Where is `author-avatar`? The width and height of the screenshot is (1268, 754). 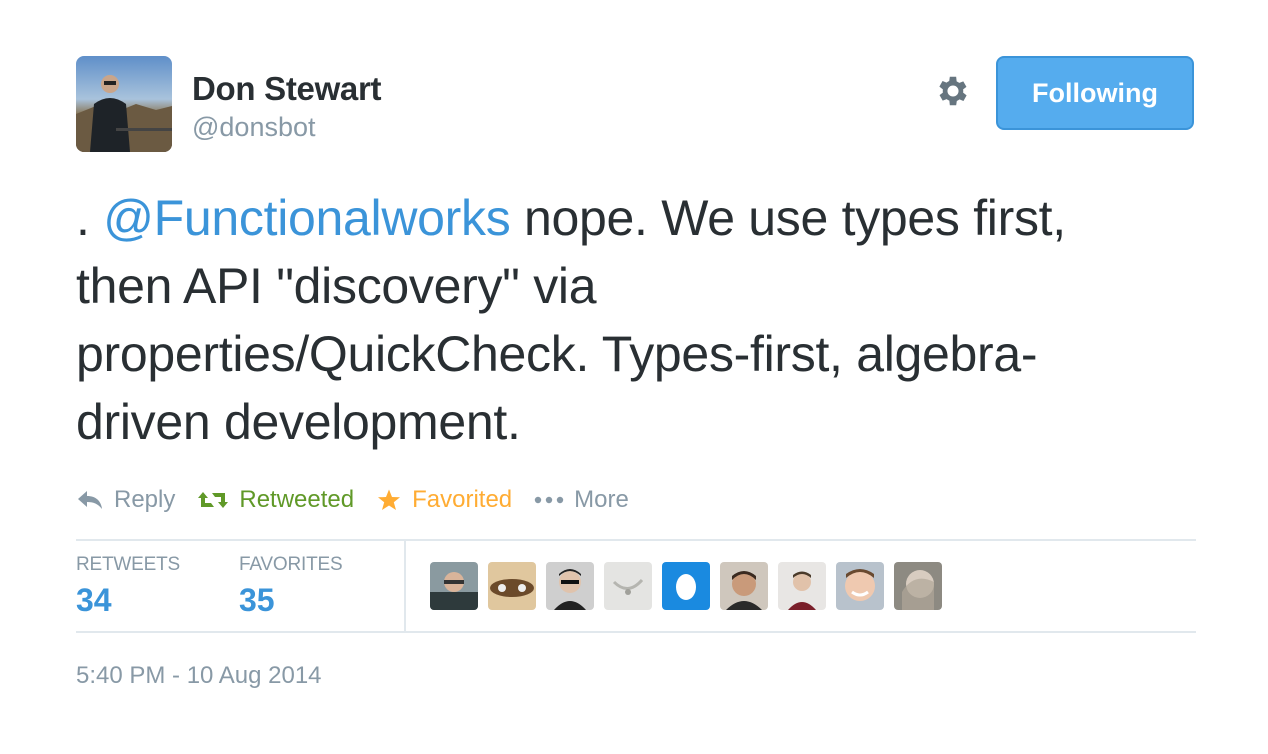 author-avatar is located at coordinates (124, 104).